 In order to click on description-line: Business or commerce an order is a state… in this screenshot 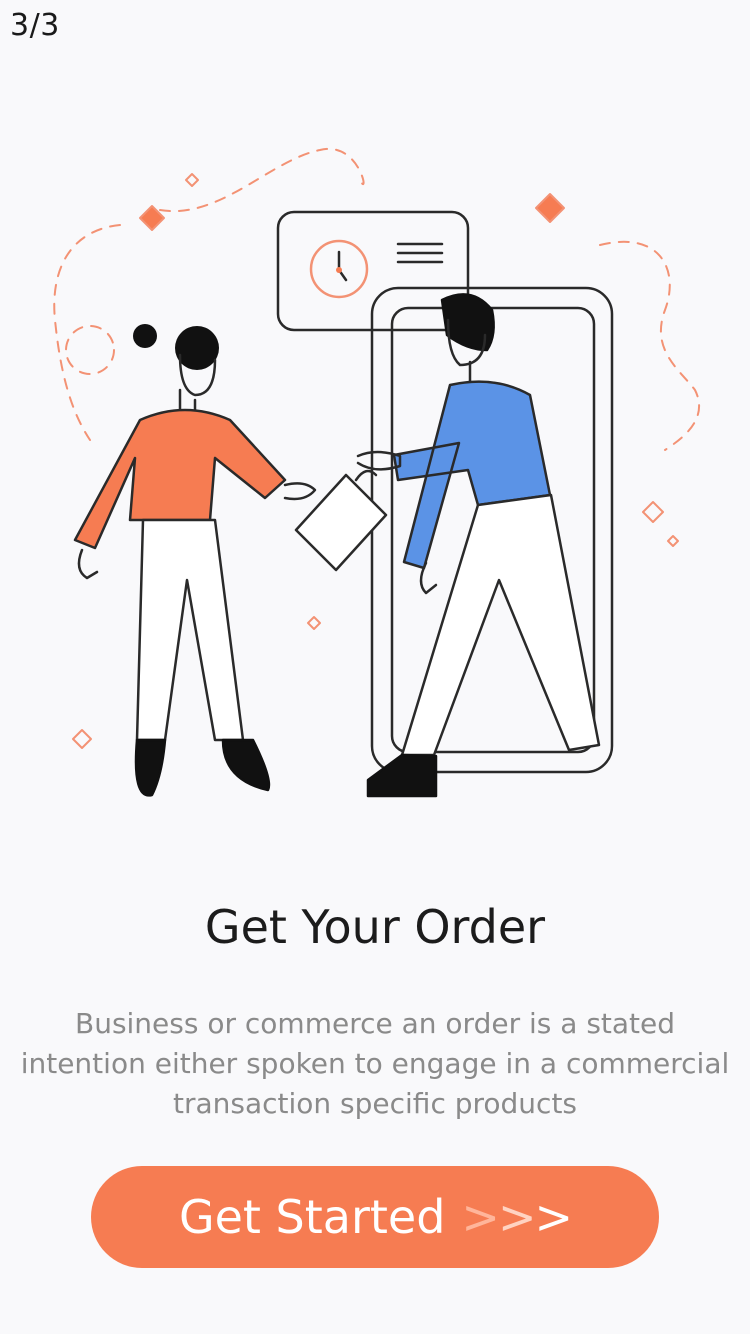, I will do `click(375, 1023)`.